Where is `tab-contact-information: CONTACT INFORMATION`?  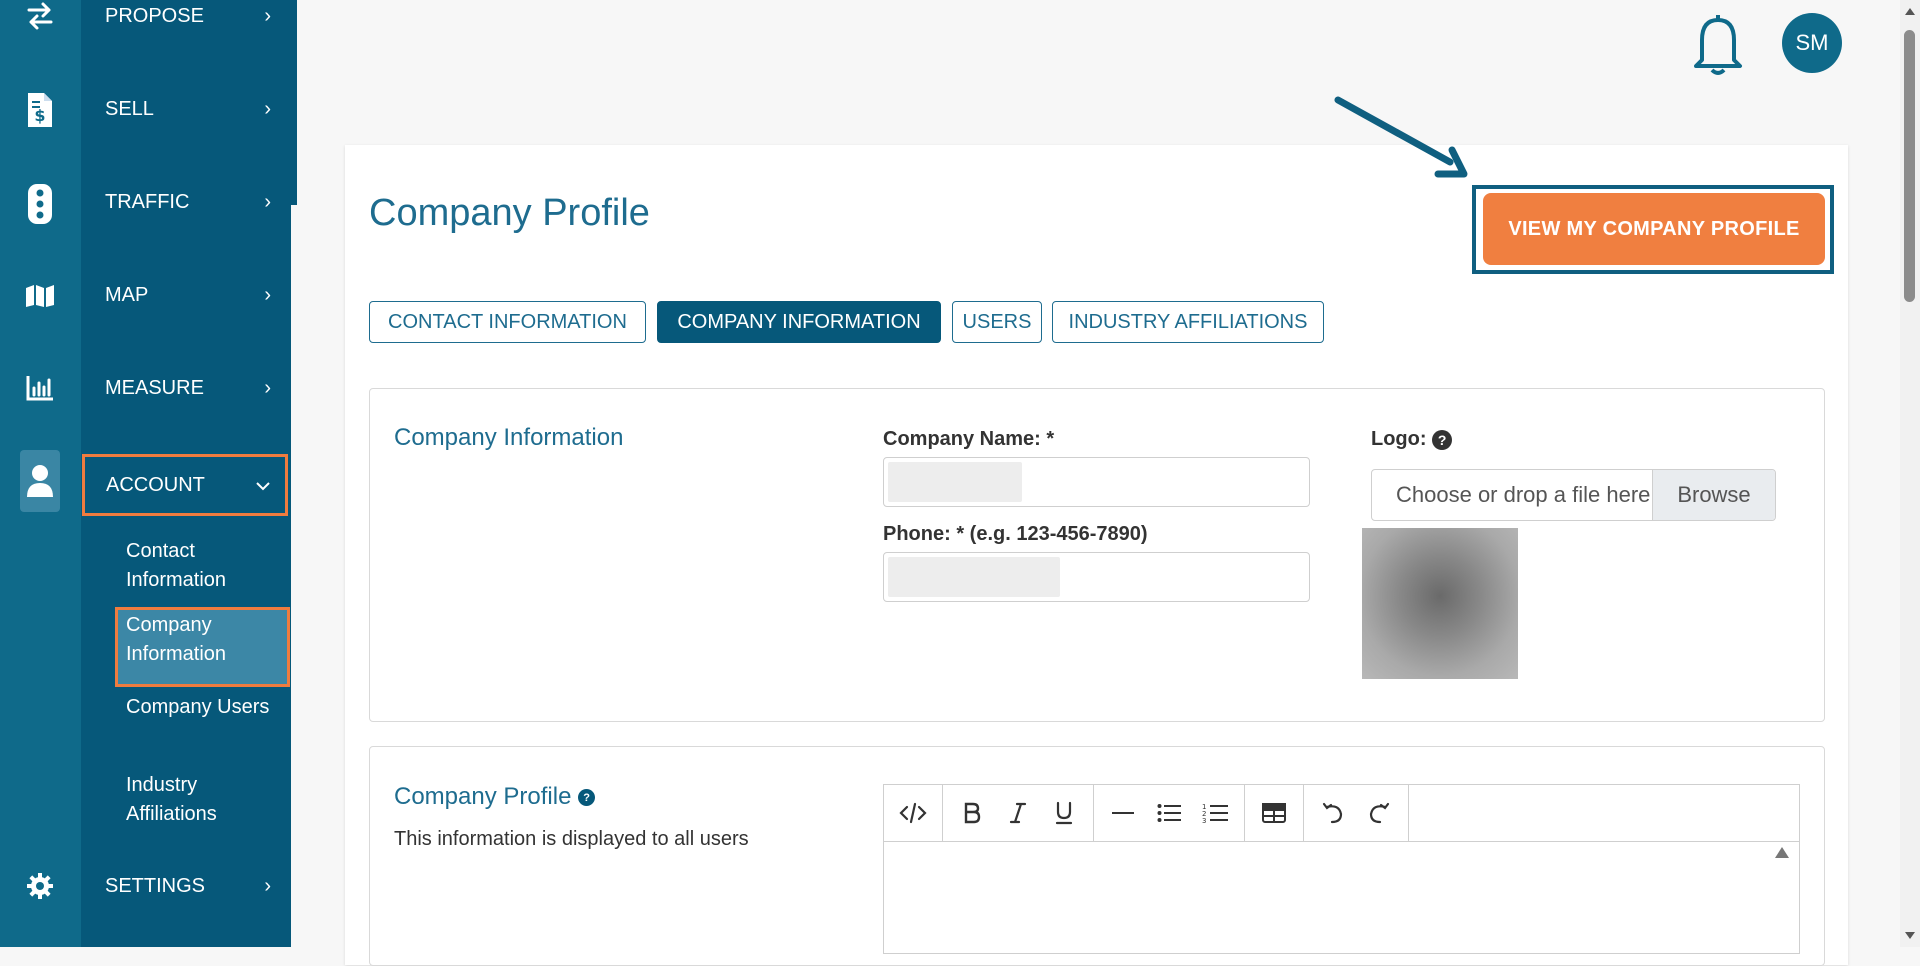
tab-contact-information: CONTACT INFORMATION is located at coordinates (507, 322).